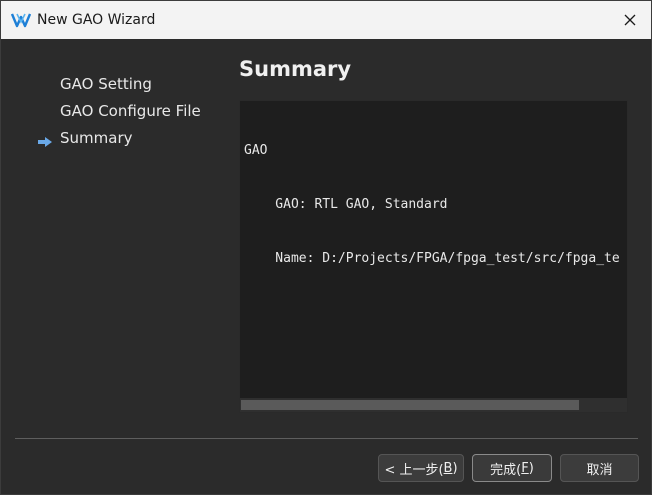  I want to click on nav-item-label: GAO Configure File, so click(130, 111).